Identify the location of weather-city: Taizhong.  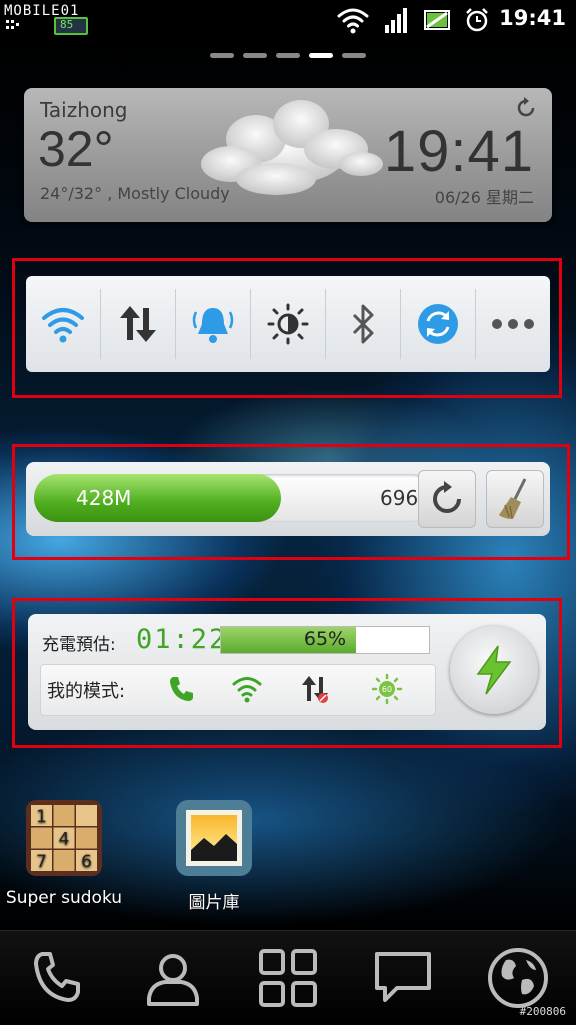
(84, 110).